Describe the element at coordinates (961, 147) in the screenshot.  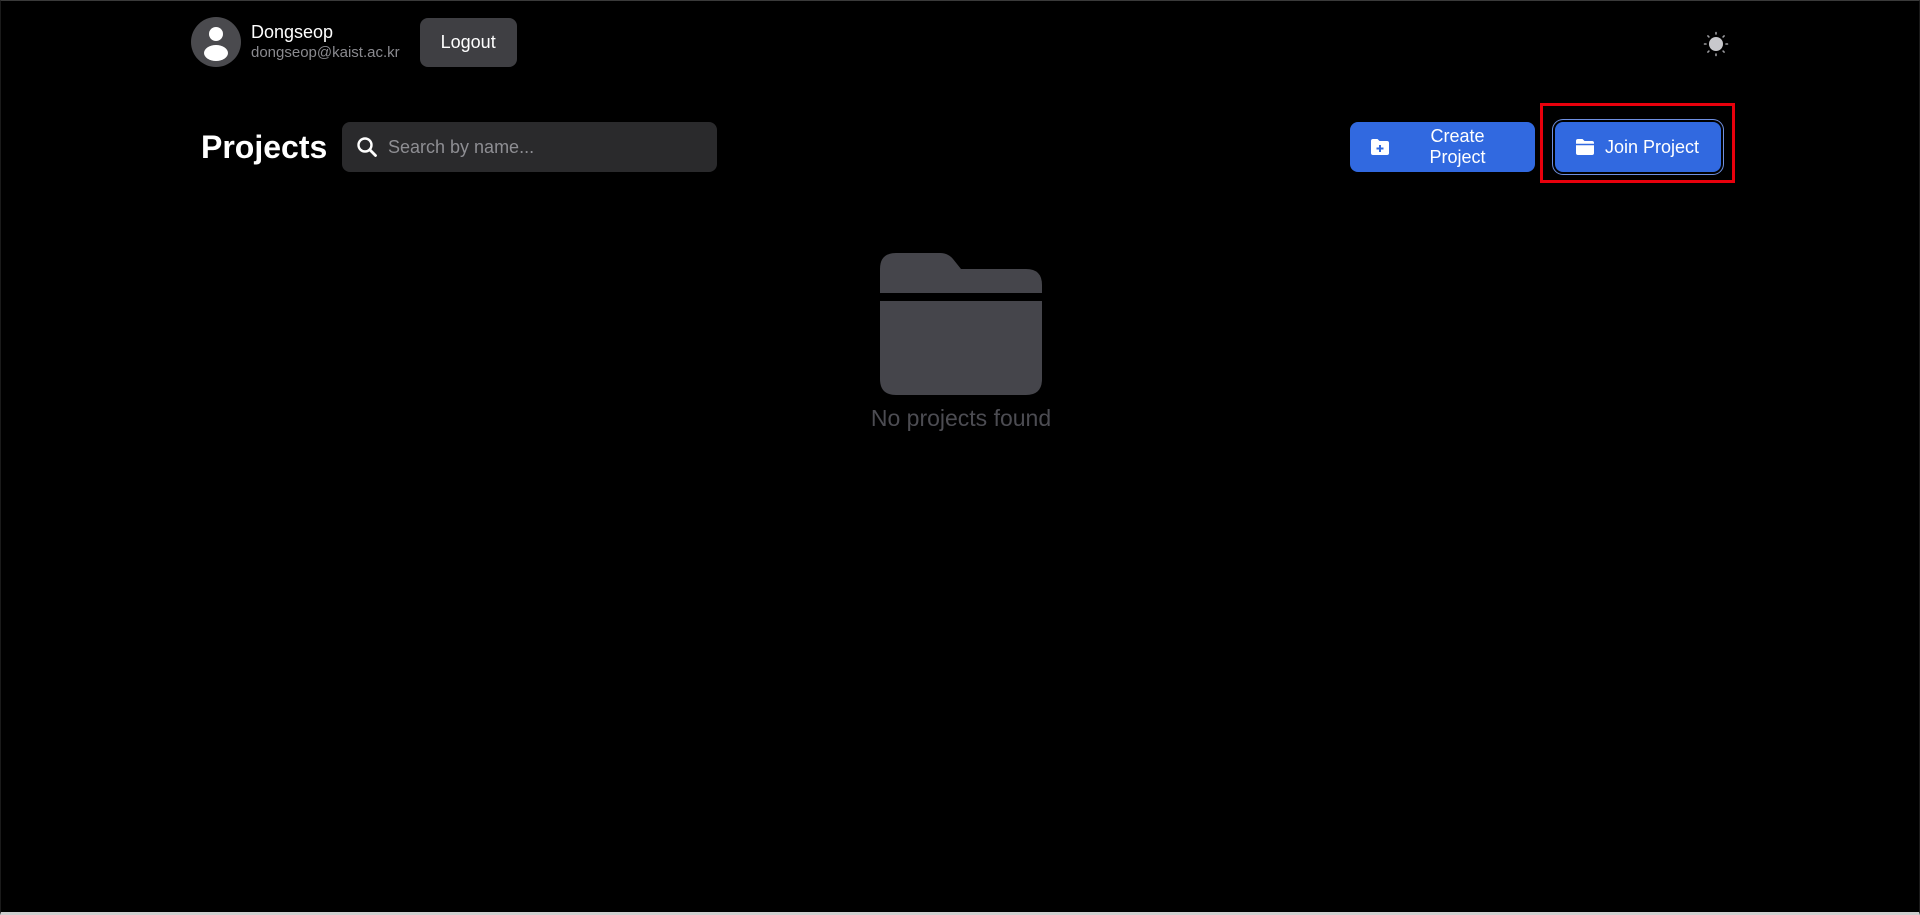
I see `projects-toolbar: Projects Create Project` at that location.